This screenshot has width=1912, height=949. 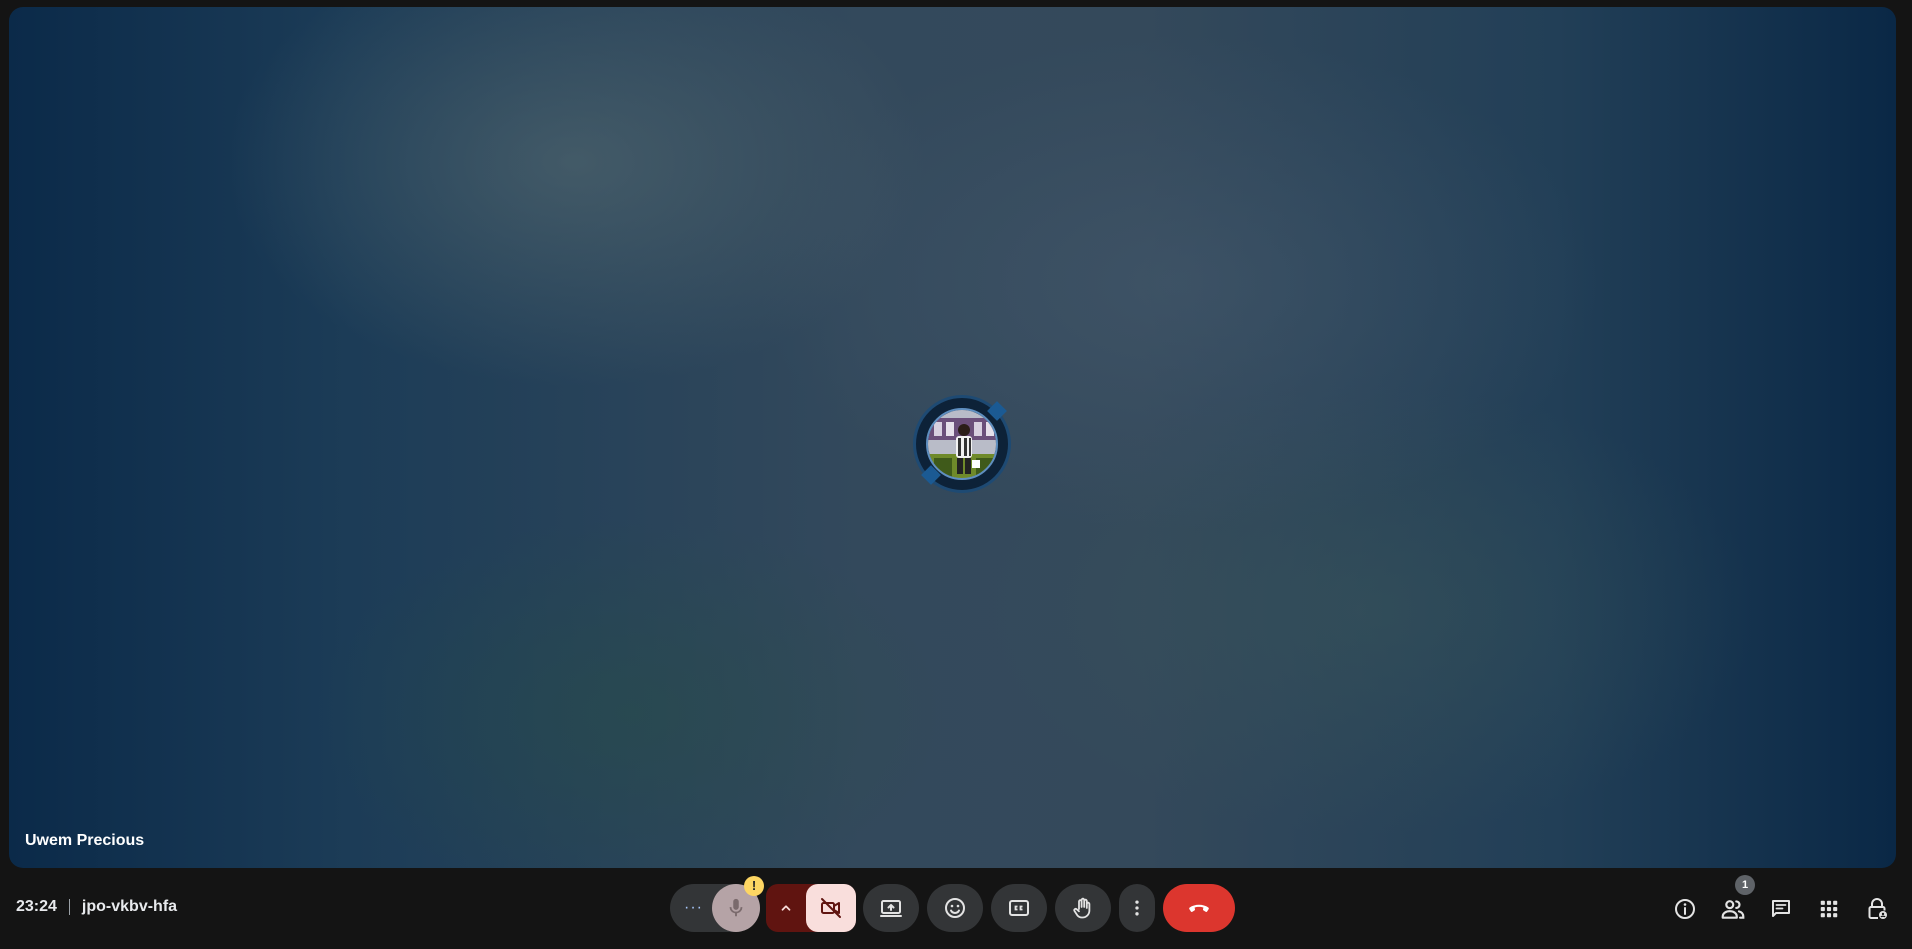 I want to click on send-reaction-button, so click(x=955, y=908).